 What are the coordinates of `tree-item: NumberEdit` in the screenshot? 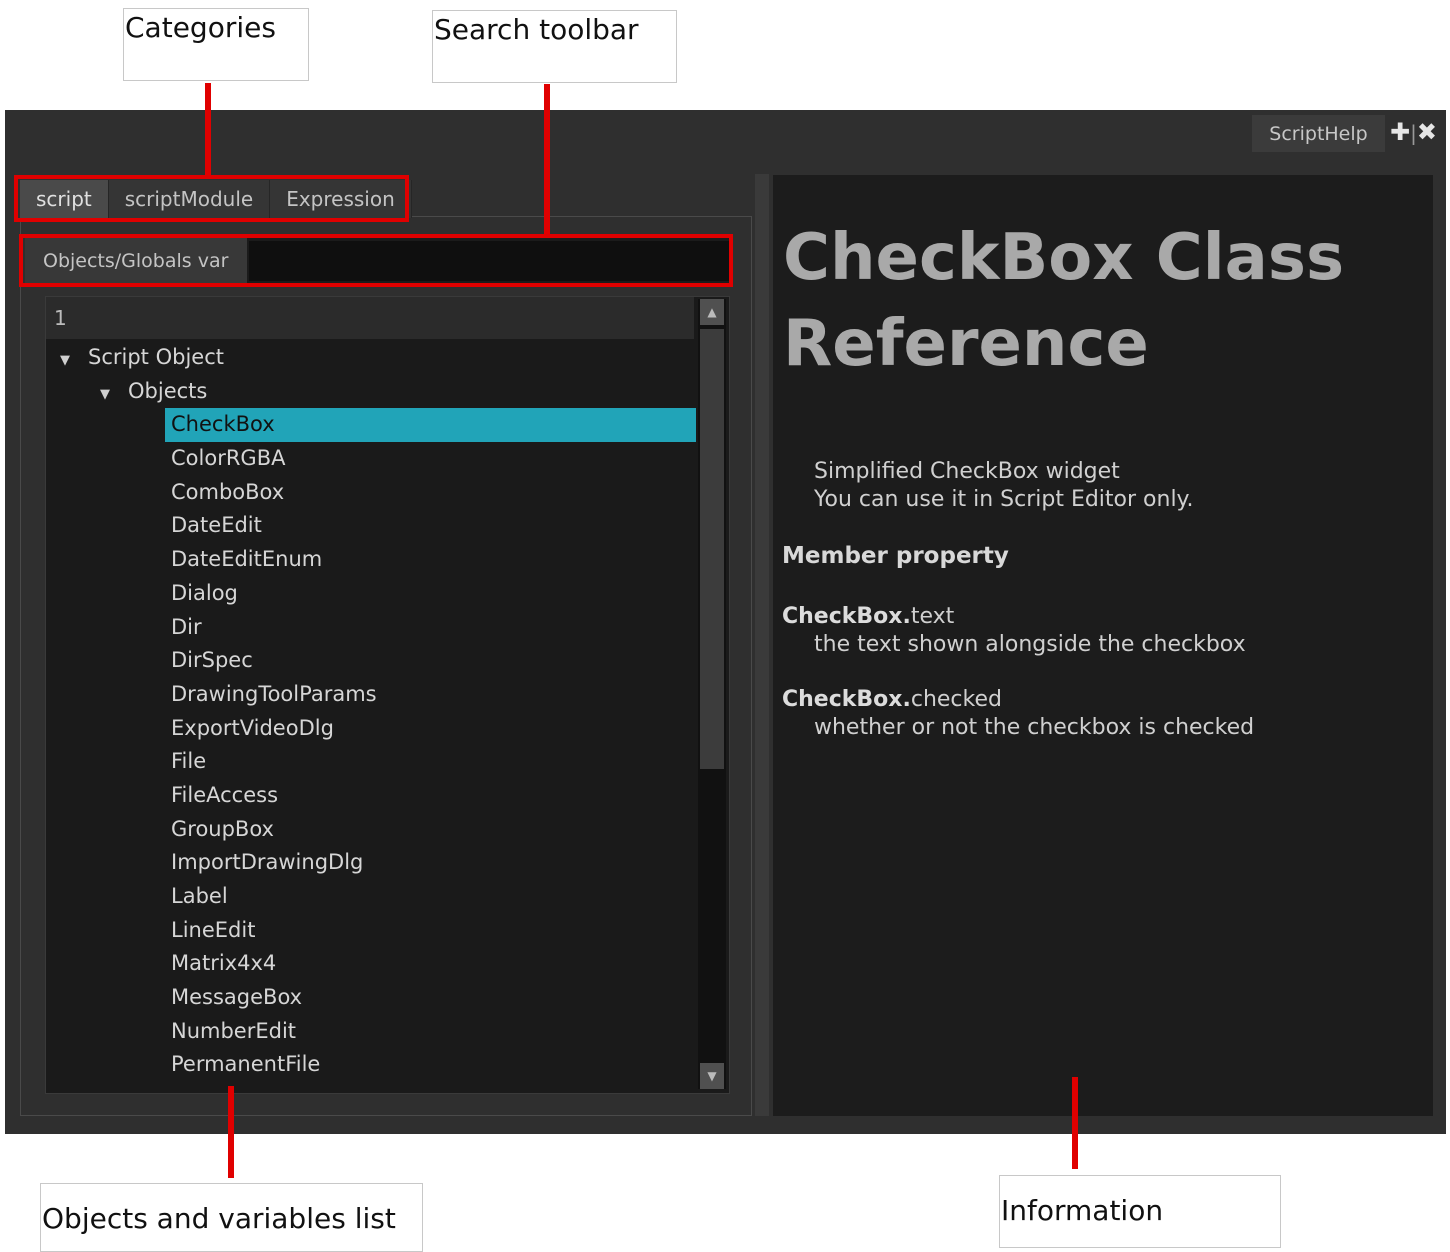 It's located at (371, 1032).